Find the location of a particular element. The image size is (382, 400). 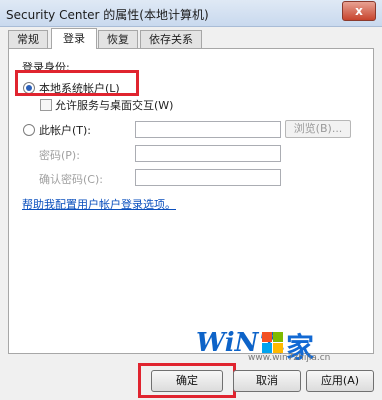

password-label: 密码(P): is located at coordinates (59, 155).